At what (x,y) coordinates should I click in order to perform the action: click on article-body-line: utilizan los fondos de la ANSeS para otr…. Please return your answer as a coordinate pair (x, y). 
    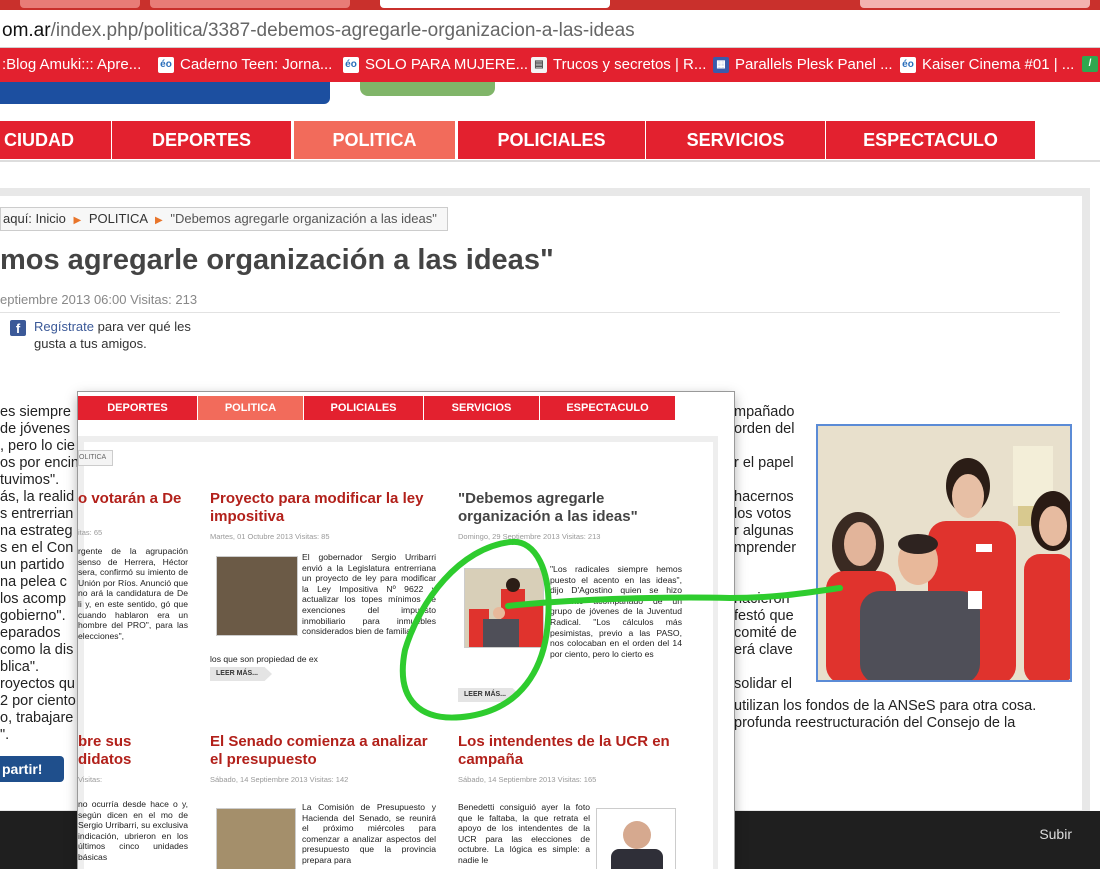
    Looking at the image, I should click on (885, 706).